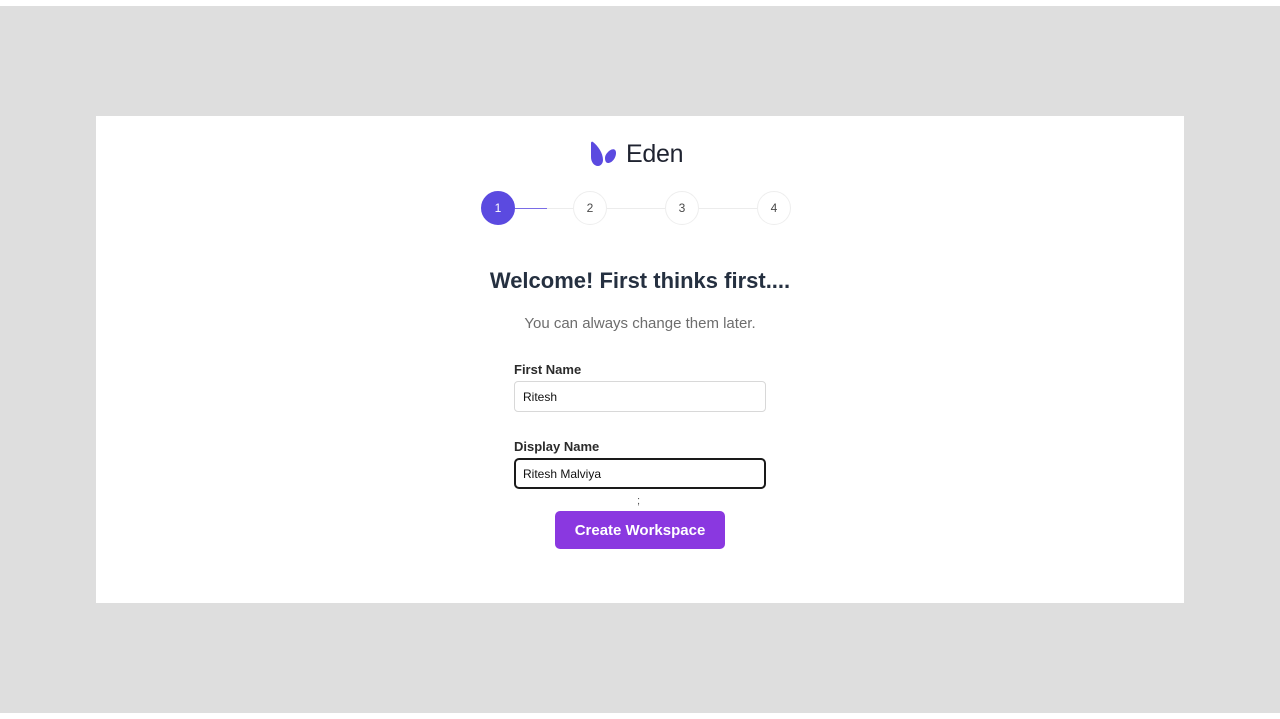 This screenshot has width=1280, height=719. I want to click on display-name-input, so click(640, 473).